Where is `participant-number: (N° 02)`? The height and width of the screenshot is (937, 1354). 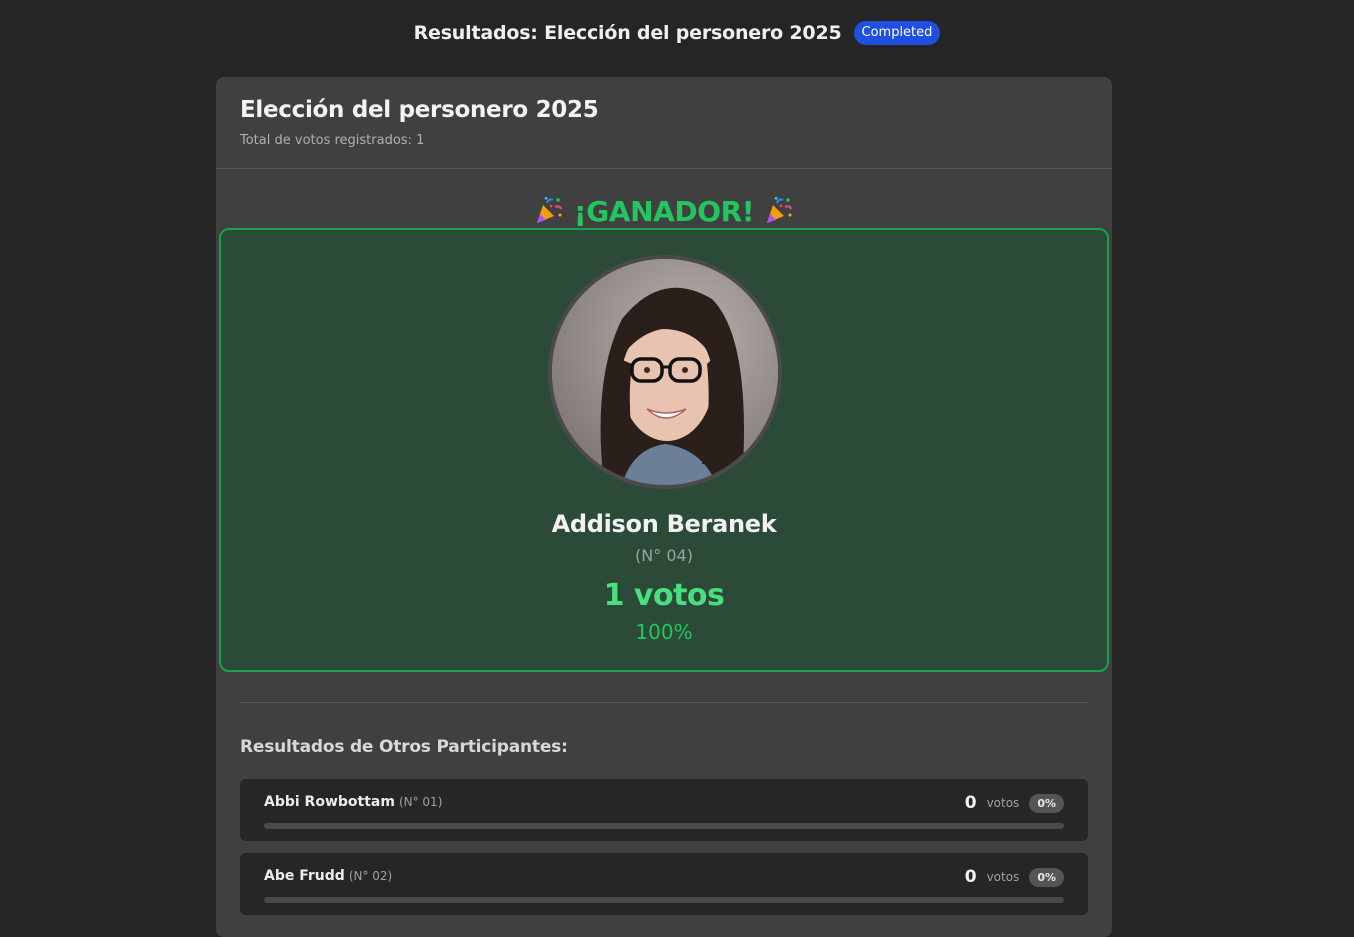
participant-number: (N° 02) is located at coordinates (370, 876).